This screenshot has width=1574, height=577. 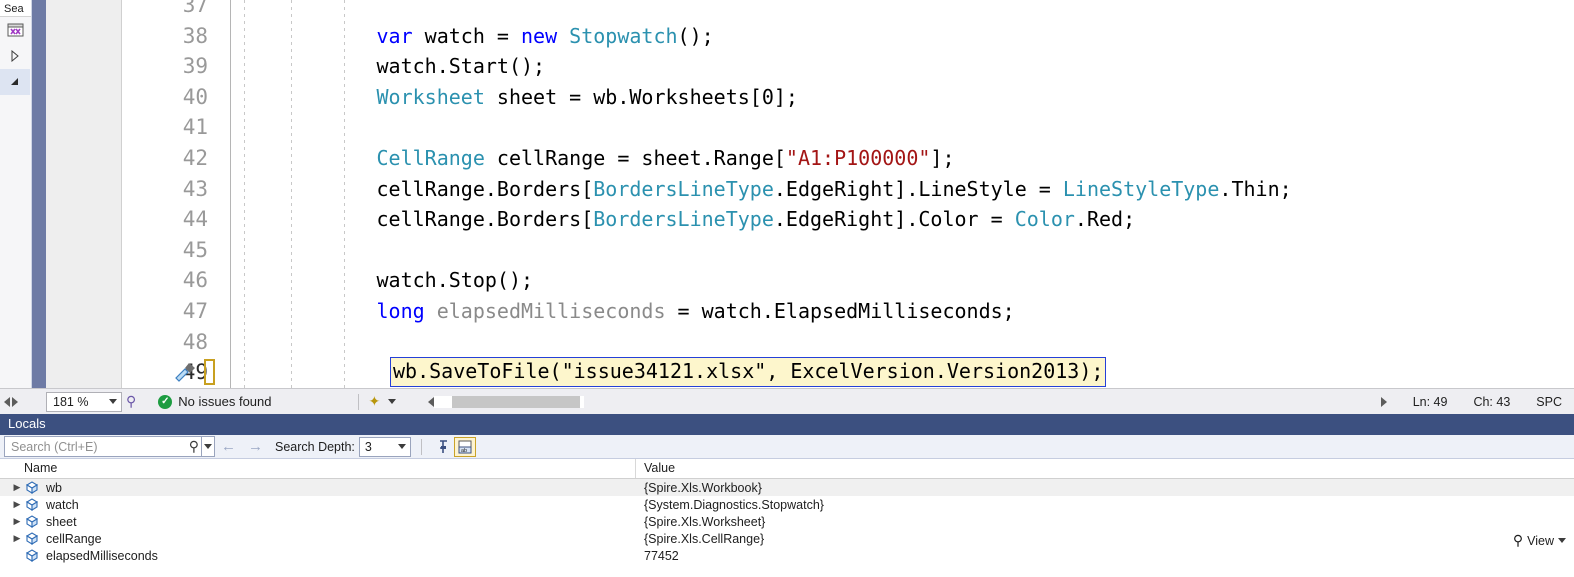 I want to click on code-token: Stopwatch, so click(x=623, y=35).